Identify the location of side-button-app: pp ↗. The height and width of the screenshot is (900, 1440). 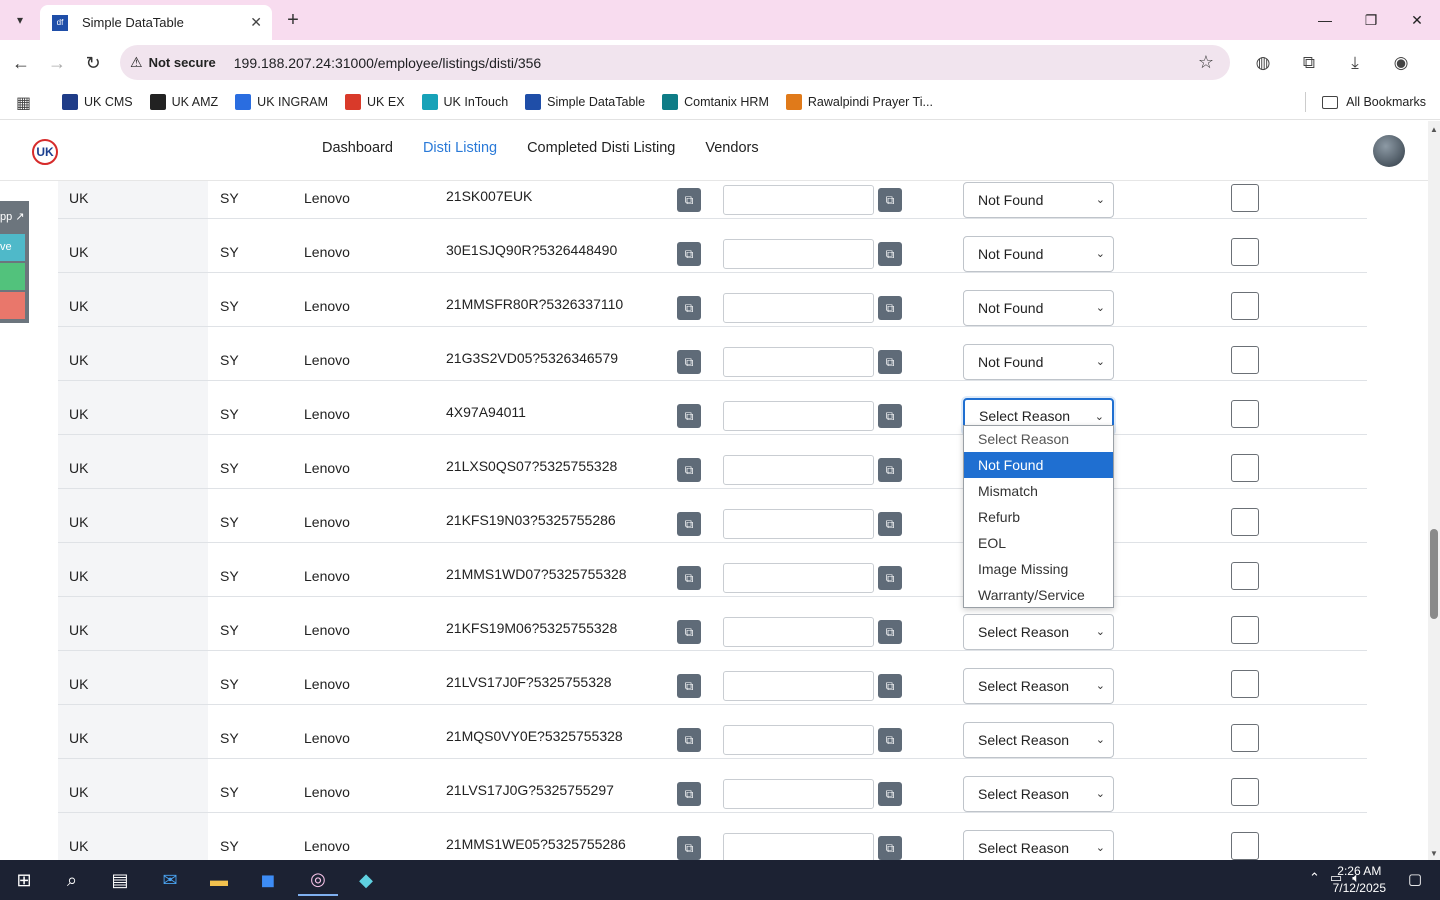
(12, 217).